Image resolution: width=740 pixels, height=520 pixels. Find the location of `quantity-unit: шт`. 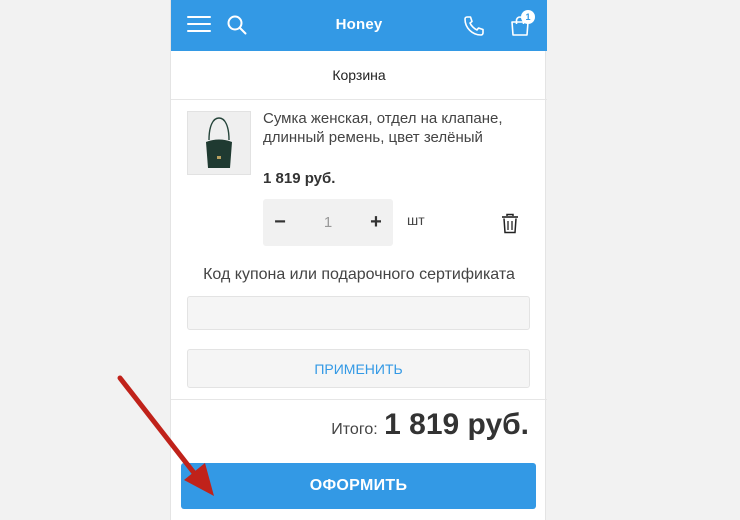

quantity-unit: шт is located at coordinates (416, 220).